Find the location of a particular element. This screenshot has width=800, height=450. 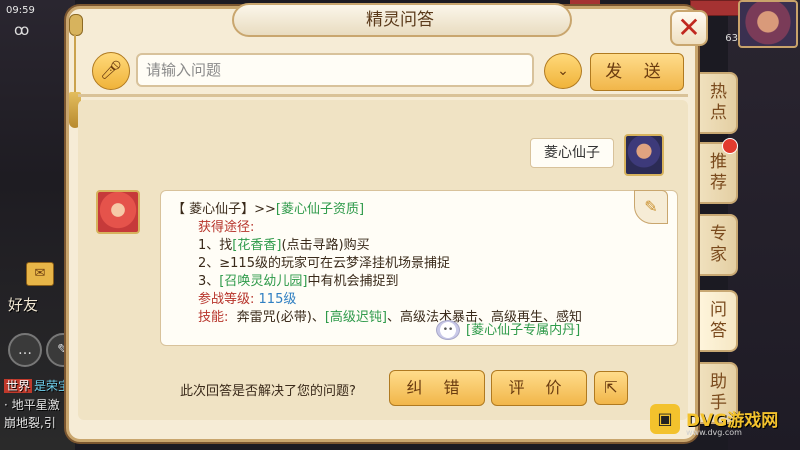

inner-dan-link: [菱心仙子专属内丹] is located at coordinates (523, 331).